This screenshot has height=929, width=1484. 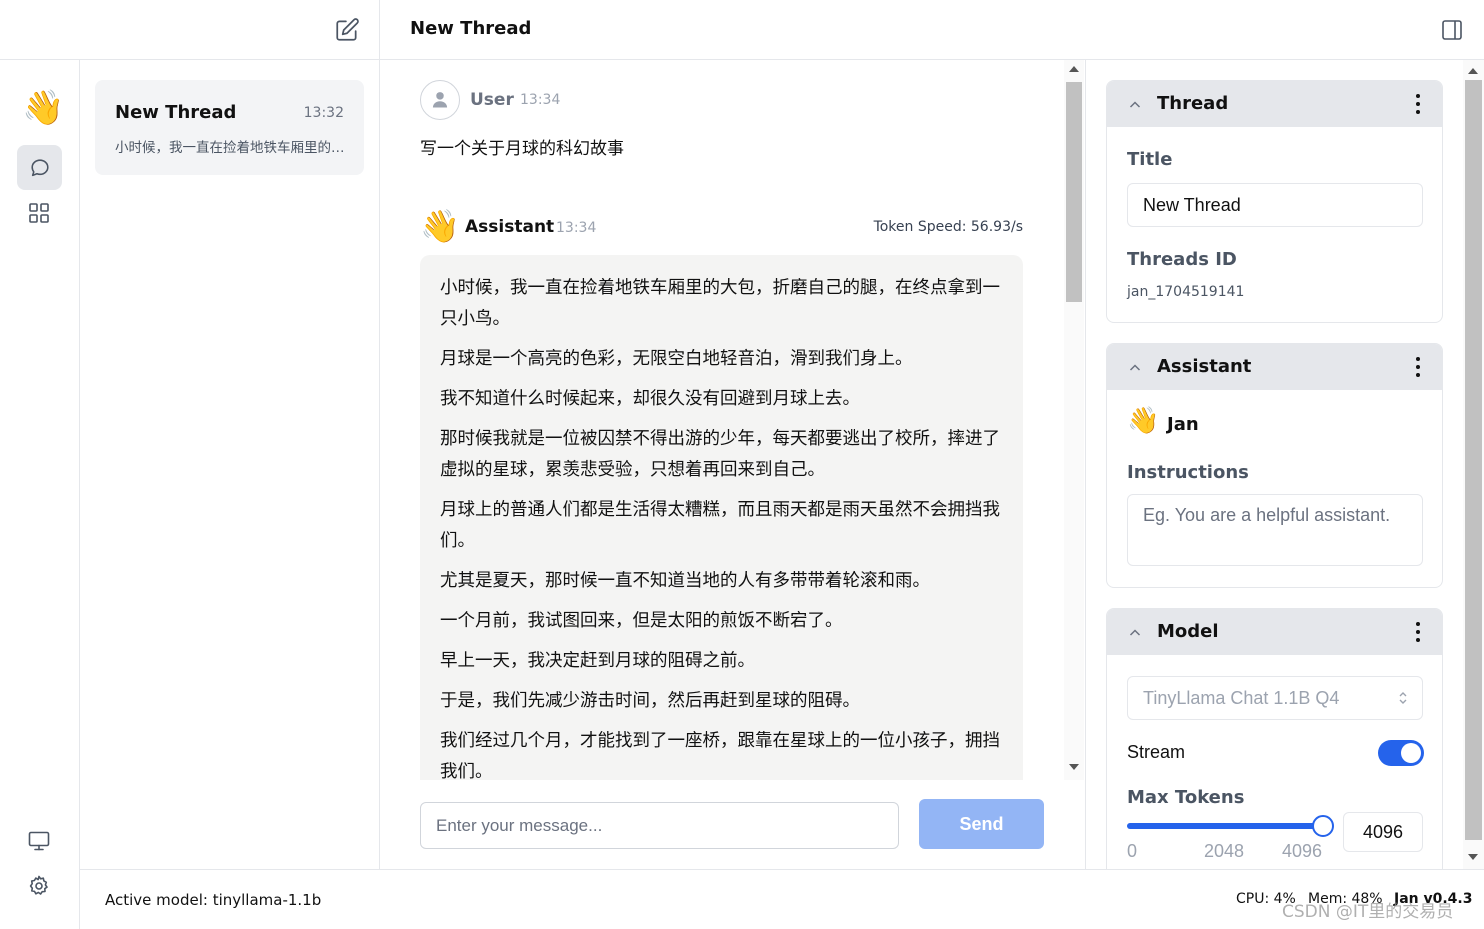 I want to click on model-select: TinyLlama Chat 1.1B Q4, so click(x=1275, y=698).